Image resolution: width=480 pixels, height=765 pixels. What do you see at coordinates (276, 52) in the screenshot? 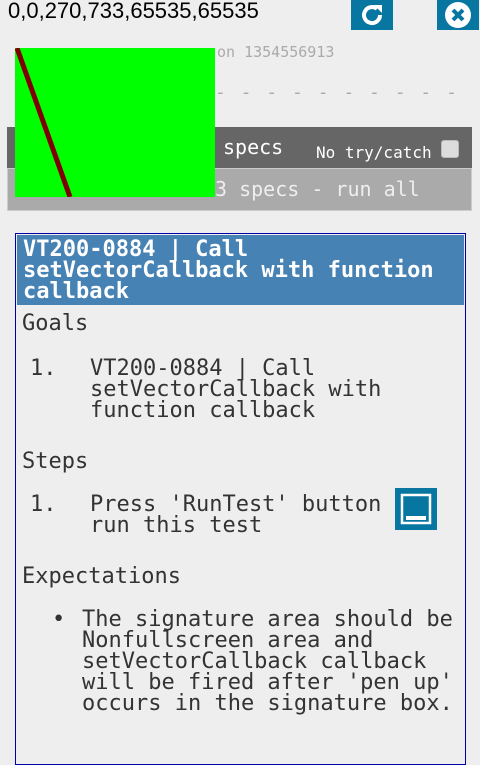
I see `version-text: on 1354556913` at bounding box center [276, 52].